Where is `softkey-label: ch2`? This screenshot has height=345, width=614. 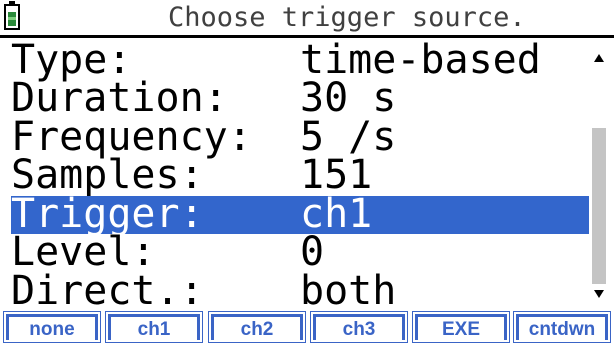
softkey-label: ch2 is located at coordinates (257, 328).